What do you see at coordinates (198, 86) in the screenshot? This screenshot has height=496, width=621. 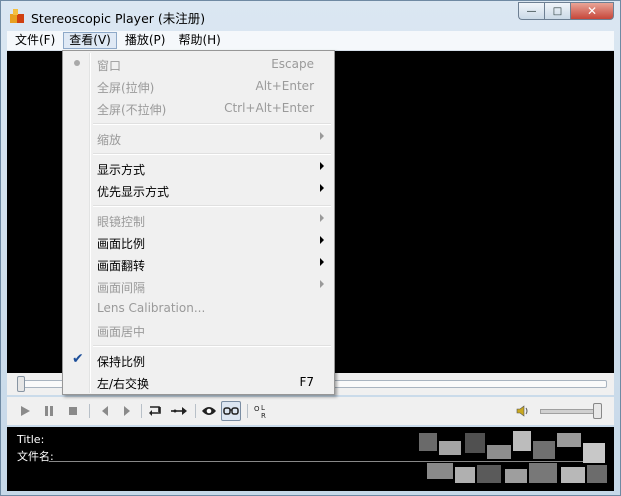 I see `menu-item-fullscreen-stretch: 全屏(拉伸) Alt+Enter` at bounding box center [198, 86].